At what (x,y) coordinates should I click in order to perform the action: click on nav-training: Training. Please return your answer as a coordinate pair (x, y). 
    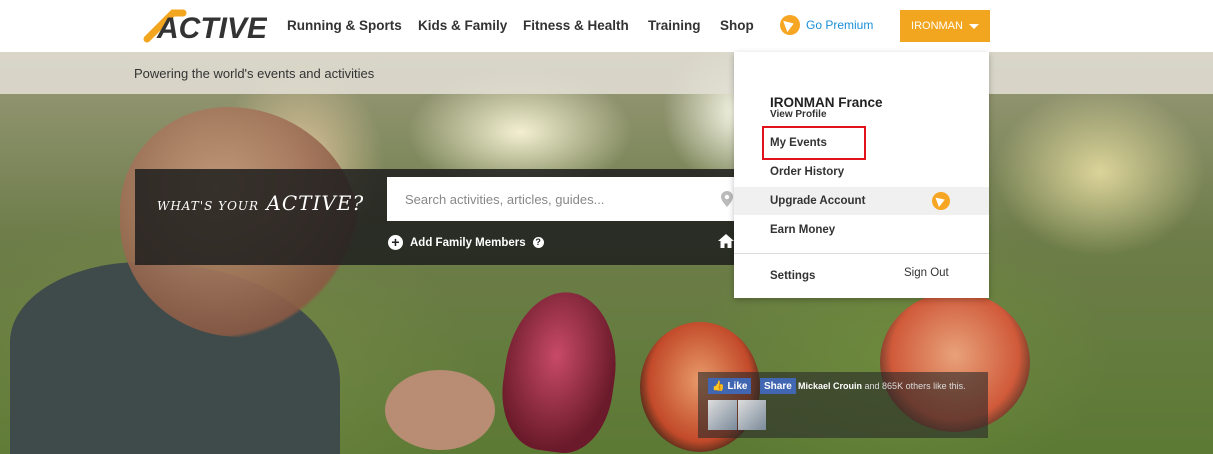
    Looking at the image, I should click on (674, 25).